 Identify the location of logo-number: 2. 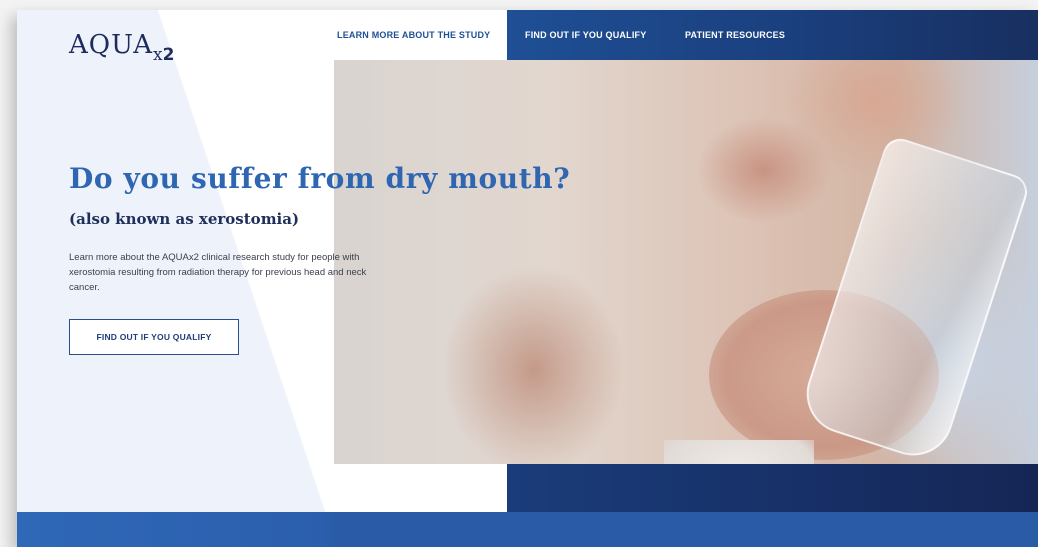
(168, 55).